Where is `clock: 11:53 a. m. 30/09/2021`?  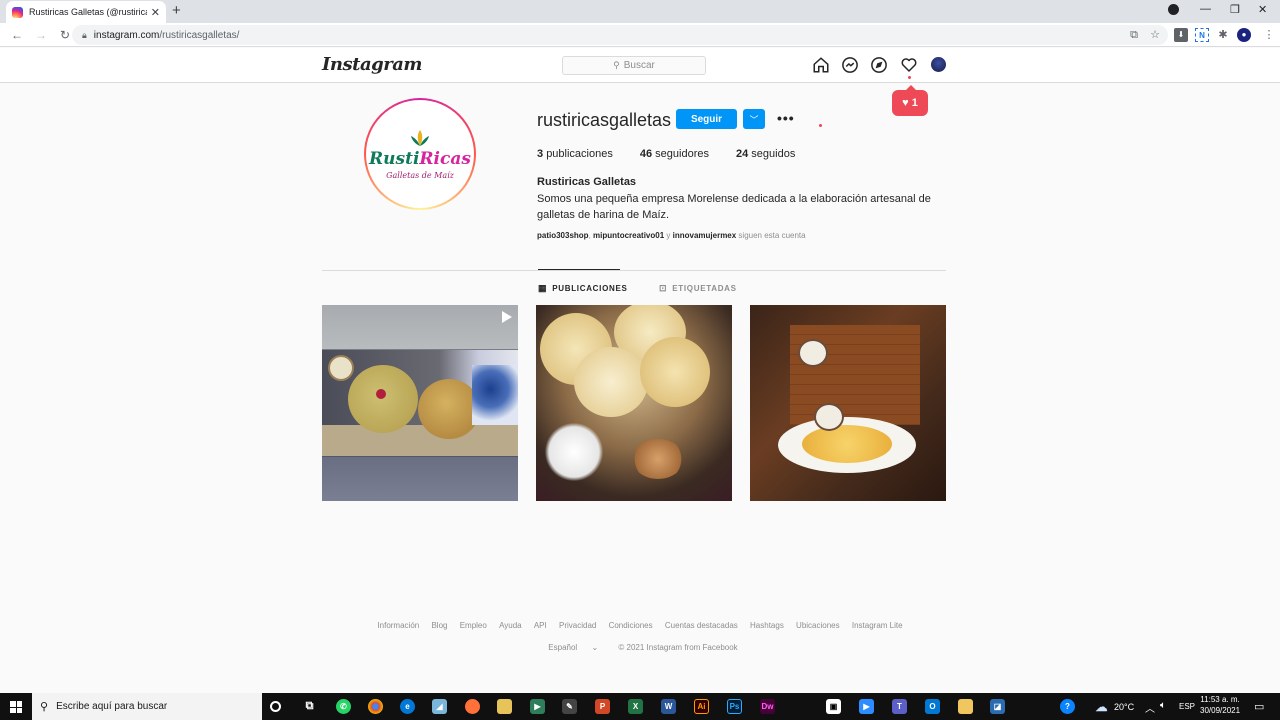 clock: 11:53 a. m. 30/09/2021 is located at coordinates (1220, 705).